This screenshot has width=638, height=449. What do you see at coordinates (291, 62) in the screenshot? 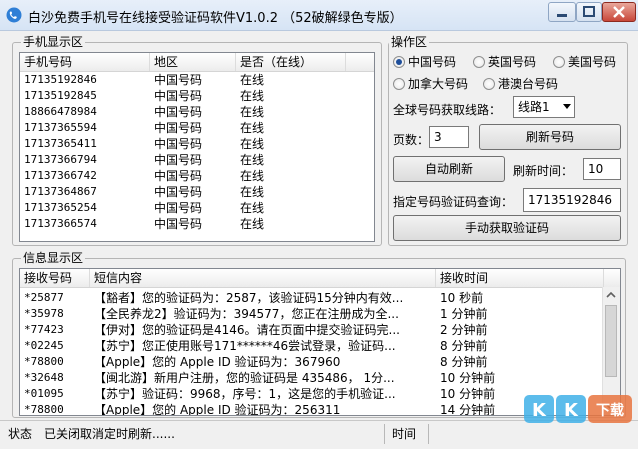
I see `column-header-online: 是否（在线）` at bounding box center [291, 62].